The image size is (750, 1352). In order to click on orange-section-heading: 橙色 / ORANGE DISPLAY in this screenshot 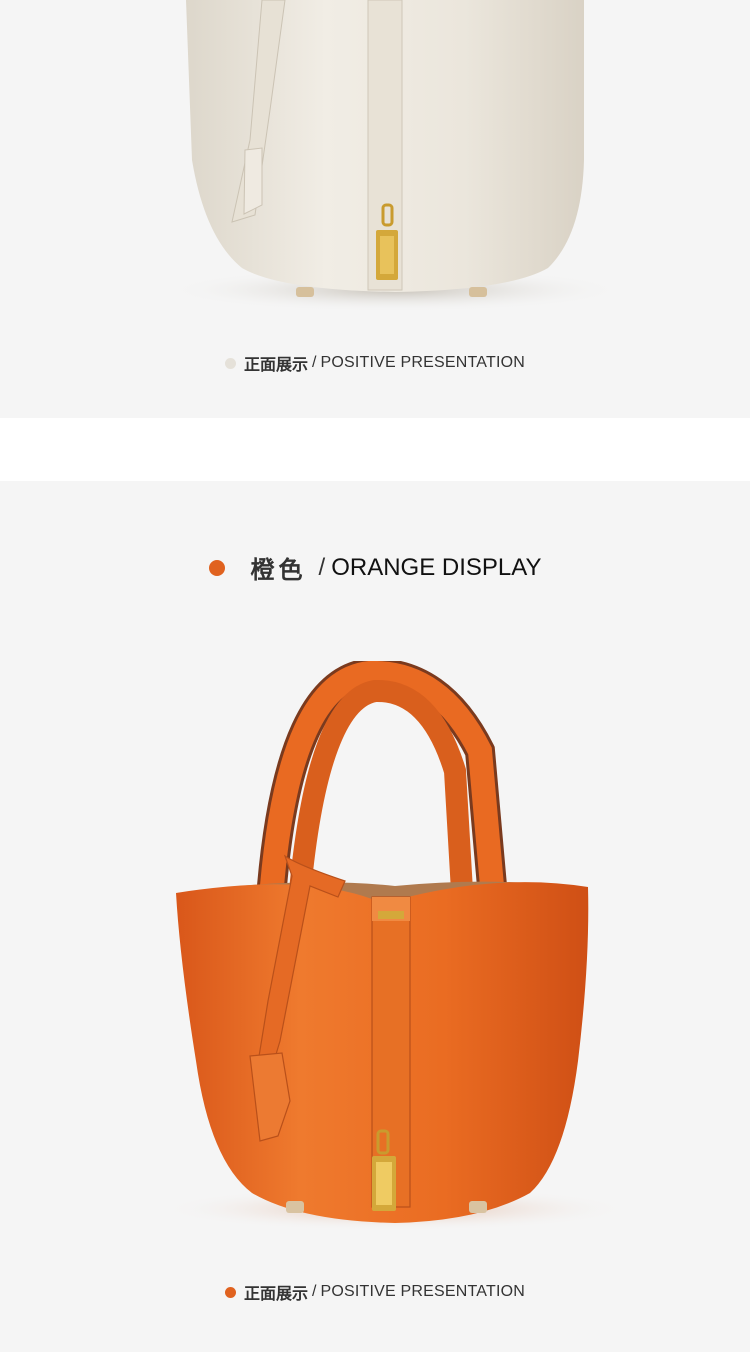, I will do `click(375, 567)`.